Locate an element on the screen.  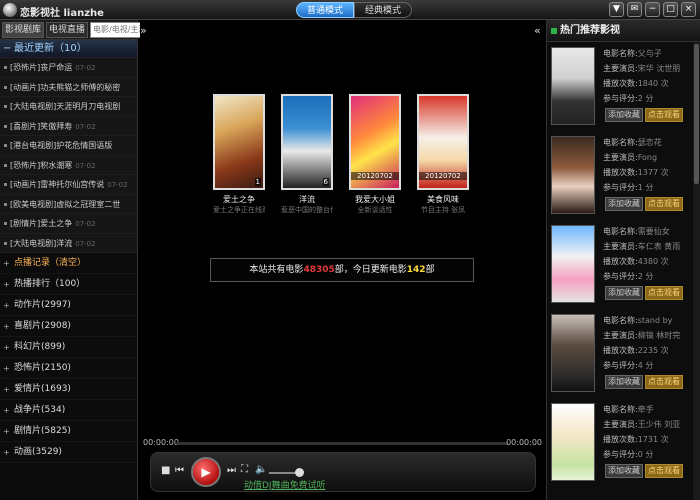
maximize-button: □ is located at coordinates (670, 9).